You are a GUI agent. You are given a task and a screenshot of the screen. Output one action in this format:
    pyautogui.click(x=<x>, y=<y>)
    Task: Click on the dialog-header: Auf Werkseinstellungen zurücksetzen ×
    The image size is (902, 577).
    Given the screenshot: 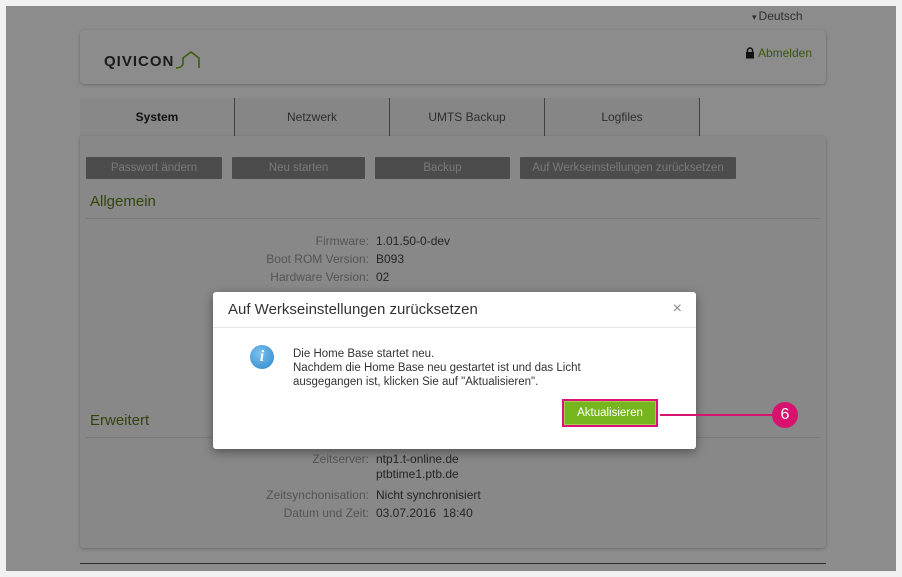 What is the action you would take?
    pyautogui.click(x=454, y=310)
    